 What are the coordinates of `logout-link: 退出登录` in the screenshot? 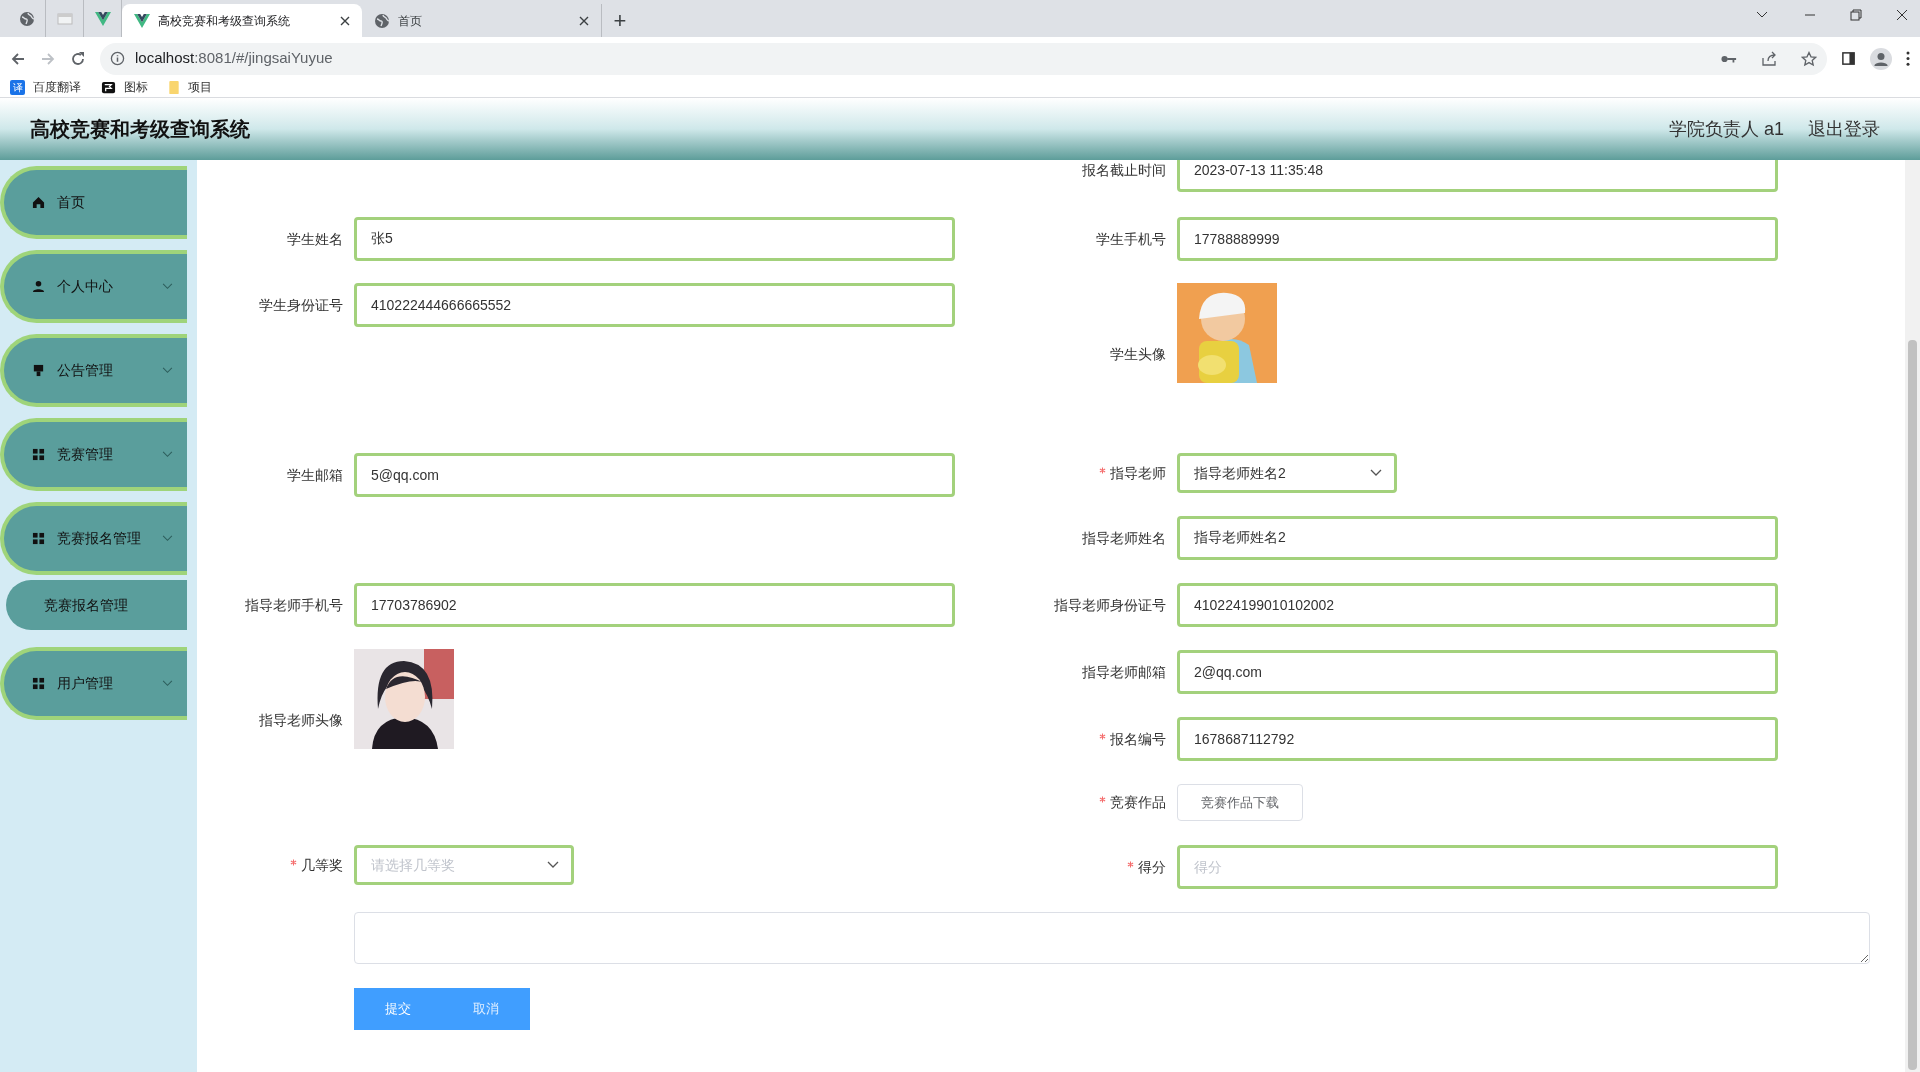 It's located at (1844, 129).